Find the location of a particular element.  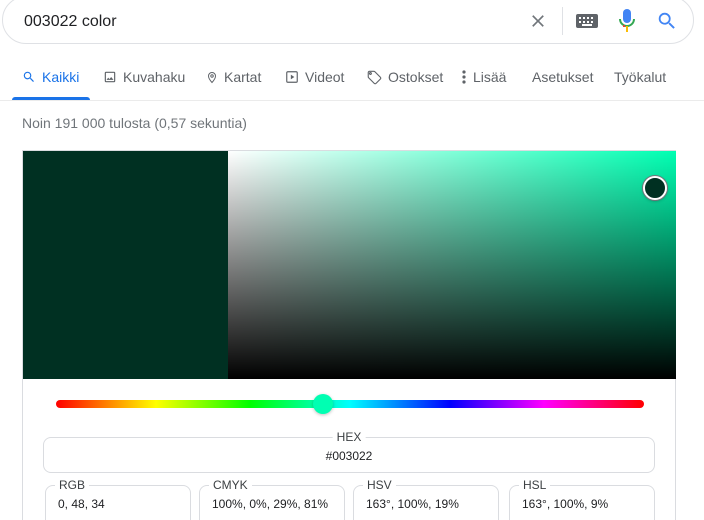

tab-label: Ostokset is located at coordinates (416, 77).